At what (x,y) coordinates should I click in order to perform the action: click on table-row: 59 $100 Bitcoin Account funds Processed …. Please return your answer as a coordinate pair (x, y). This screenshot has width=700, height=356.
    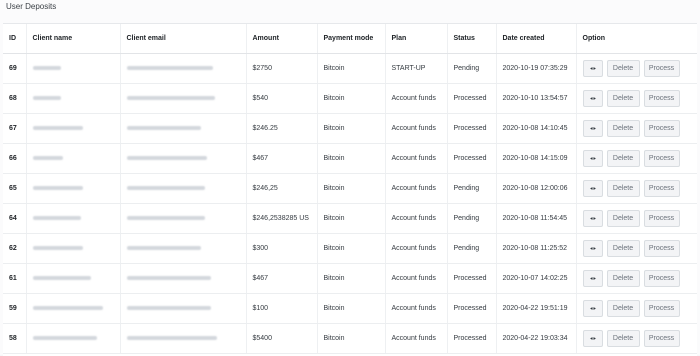
    Looking at the image, I should click on (350, 308).